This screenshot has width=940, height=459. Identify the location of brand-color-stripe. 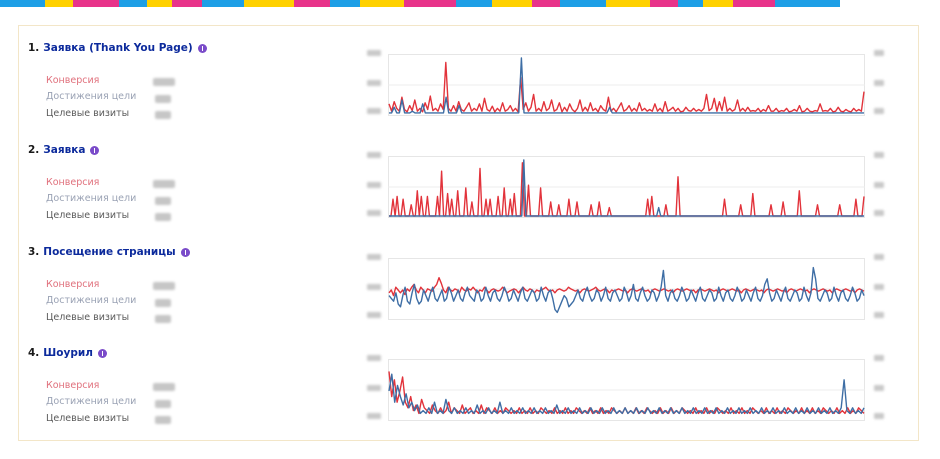
(470, 3).